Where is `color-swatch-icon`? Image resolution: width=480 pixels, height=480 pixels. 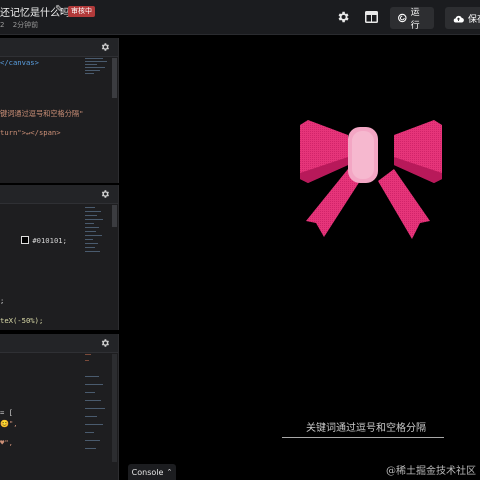
color-swatch-icon is located at coordinates (25, 240).